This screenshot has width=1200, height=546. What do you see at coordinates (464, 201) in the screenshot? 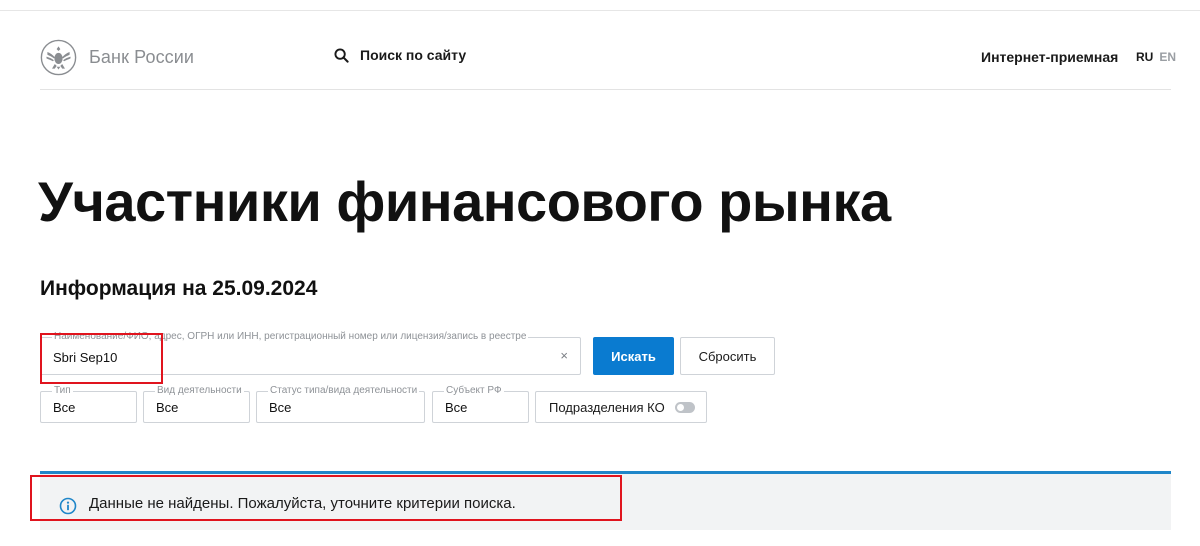
I see `page-title: Участники финансового рынка` at bounding box center [464, 201].